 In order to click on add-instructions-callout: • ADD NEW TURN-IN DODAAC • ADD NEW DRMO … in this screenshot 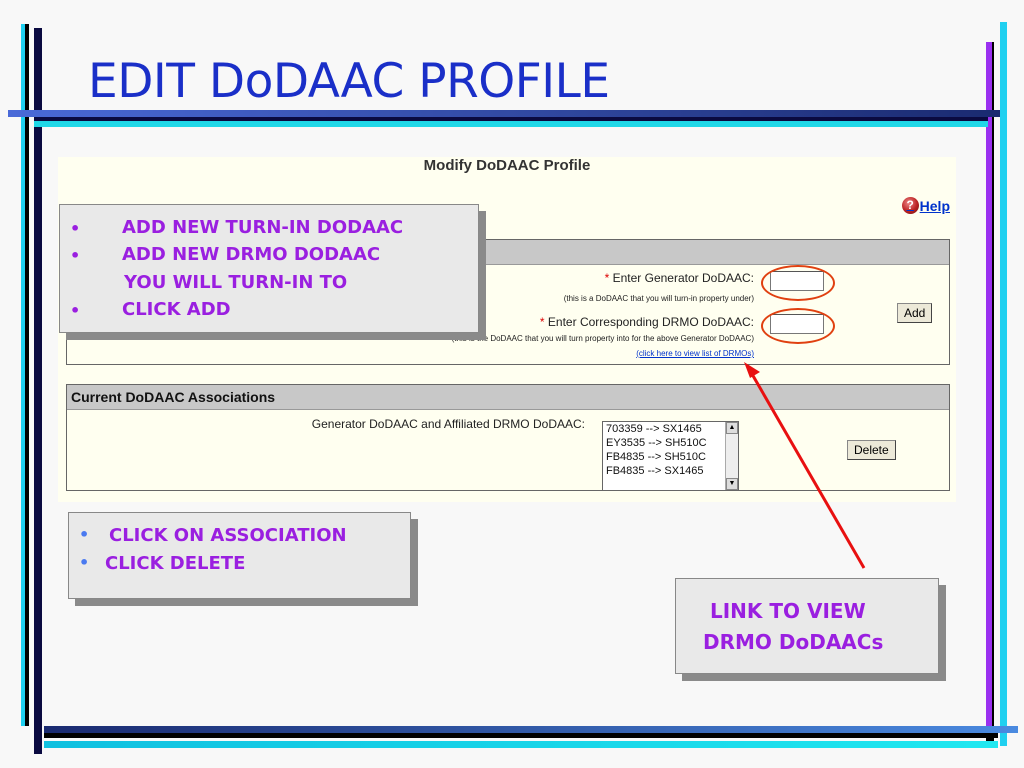, I will do `click(269, 268)`.